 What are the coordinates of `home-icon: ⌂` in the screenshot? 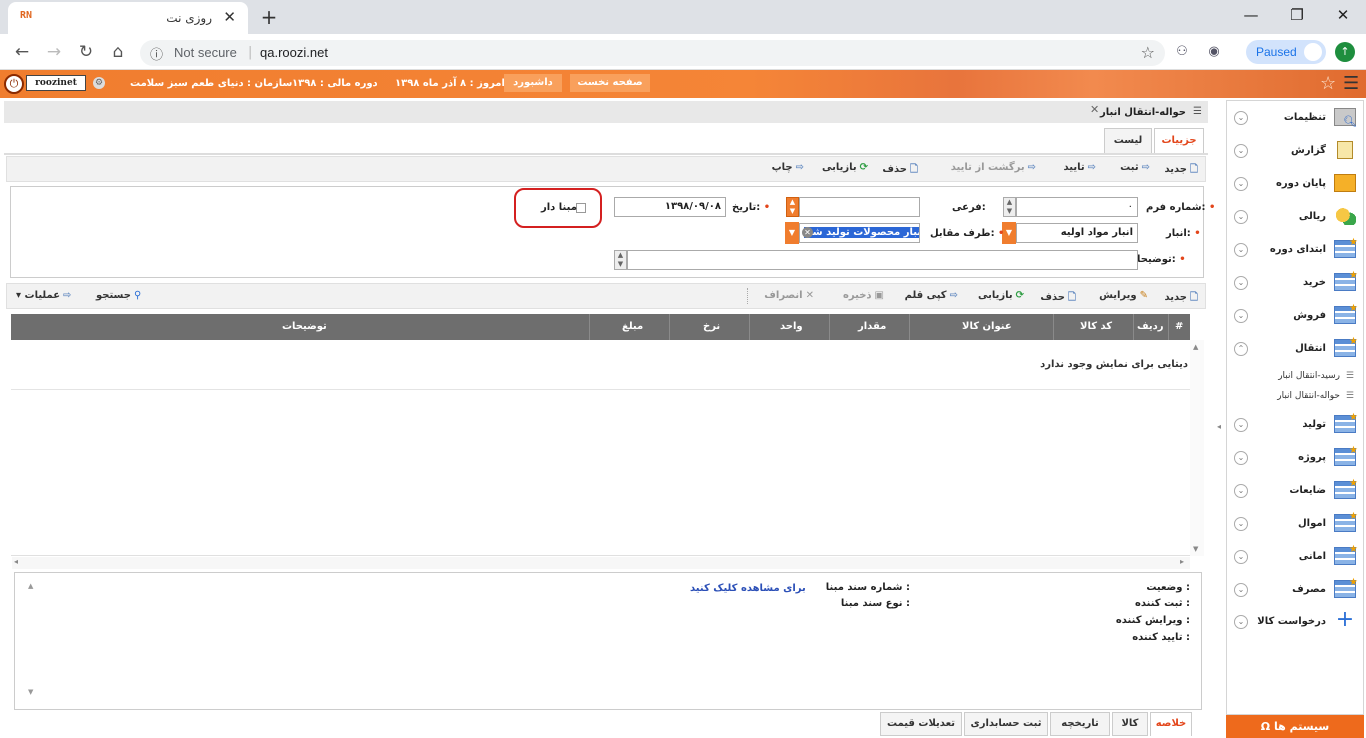 It's located at (118, 53).